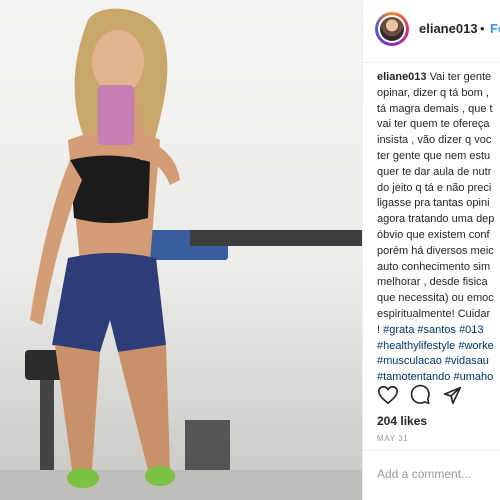 This screenshot has width=500, height=500. Describe the element at coordinates (436, 330) in the screenshot. I see `hashtag-link: #santos` at that location.